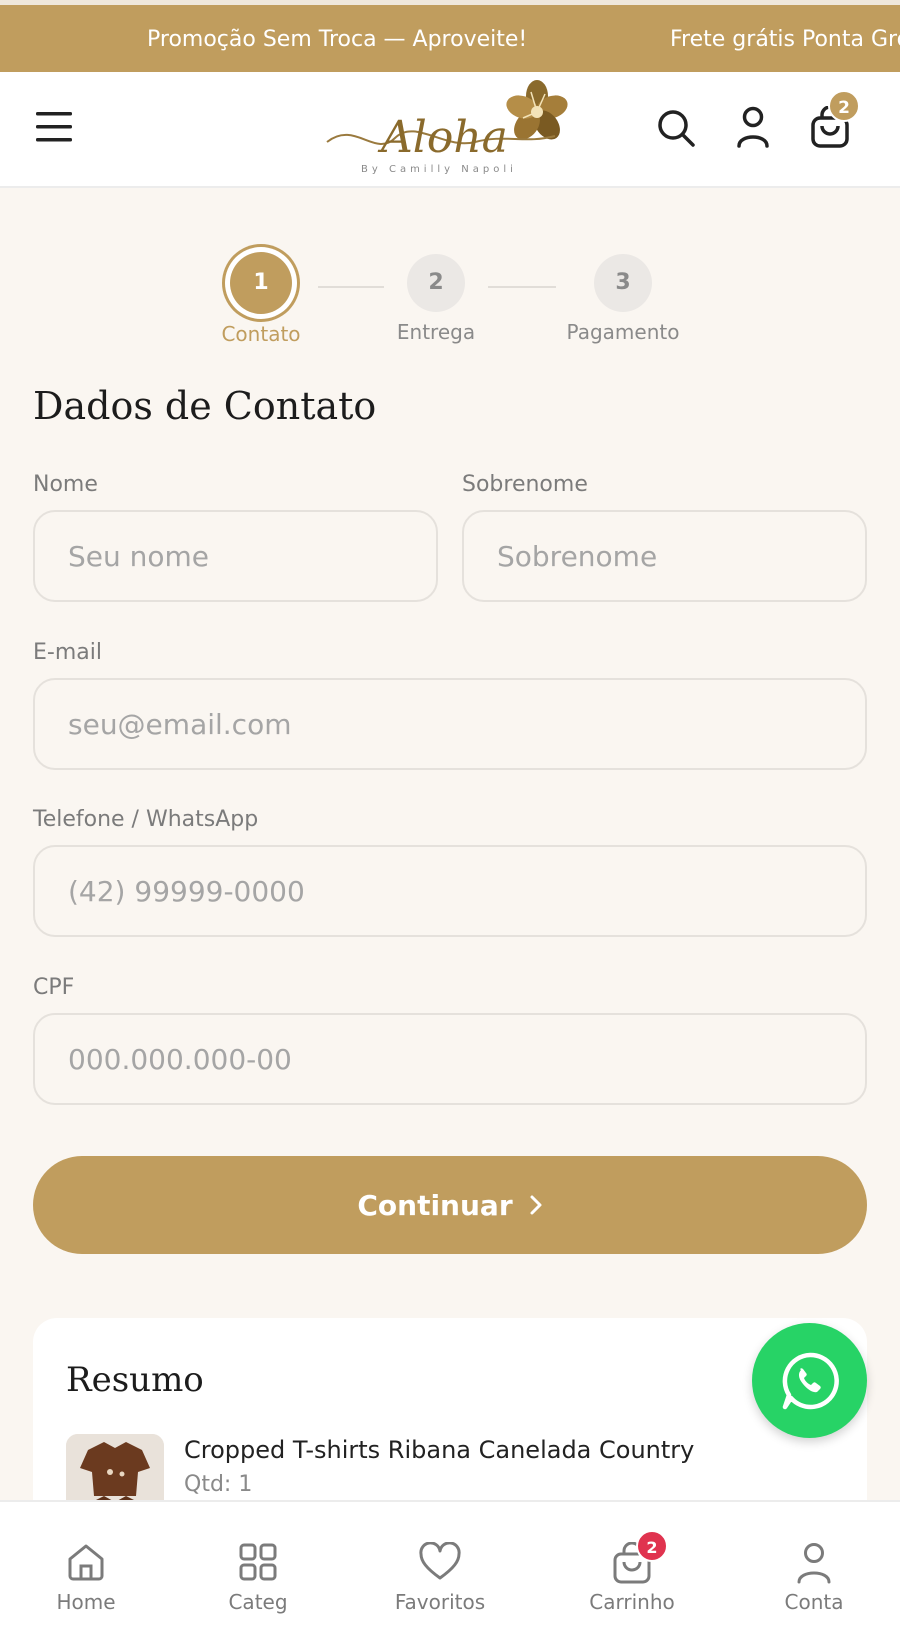 The height and width of the screenshot is (1627, 900). What do you see at coordinates (450, 891) in the screenshot?
I see `telefone-input` at bounding box center [450, 891].